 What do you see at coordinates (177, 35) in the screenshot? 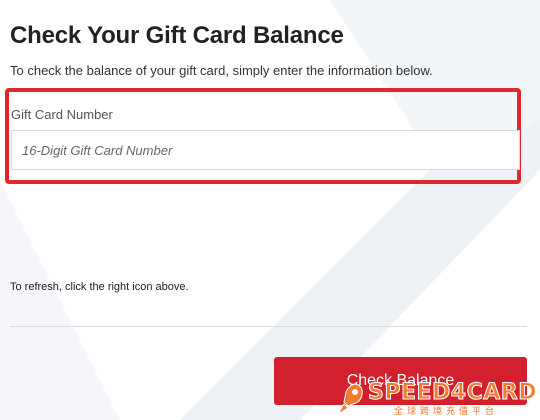
I see `page-title: Check Your Gift Card Balance` at bounding box center [177, 35].